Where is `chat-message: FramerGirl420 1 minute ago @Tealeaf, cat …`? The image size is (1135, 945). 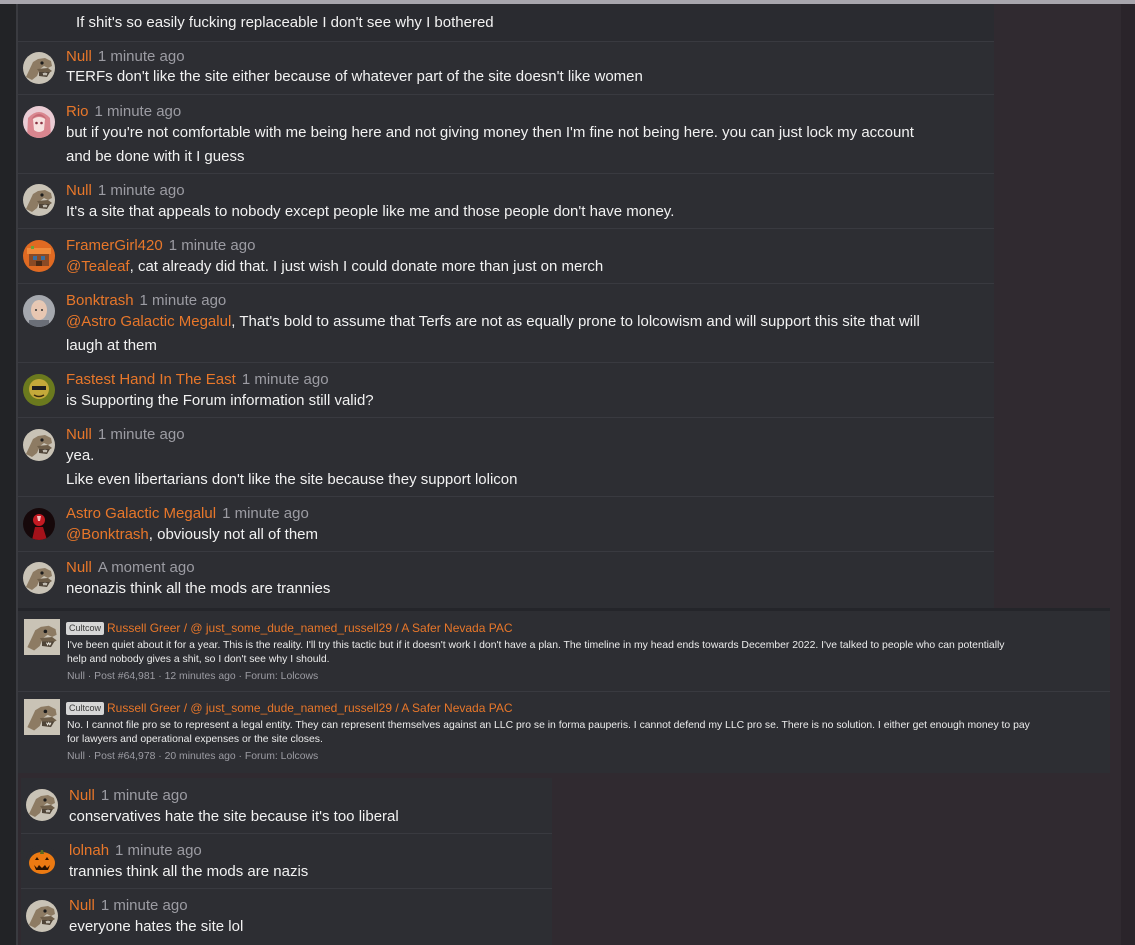 chat-message: FramerGirl420 1 minute ago @Tealeaf, cat … is located at coordinates (506, 257).